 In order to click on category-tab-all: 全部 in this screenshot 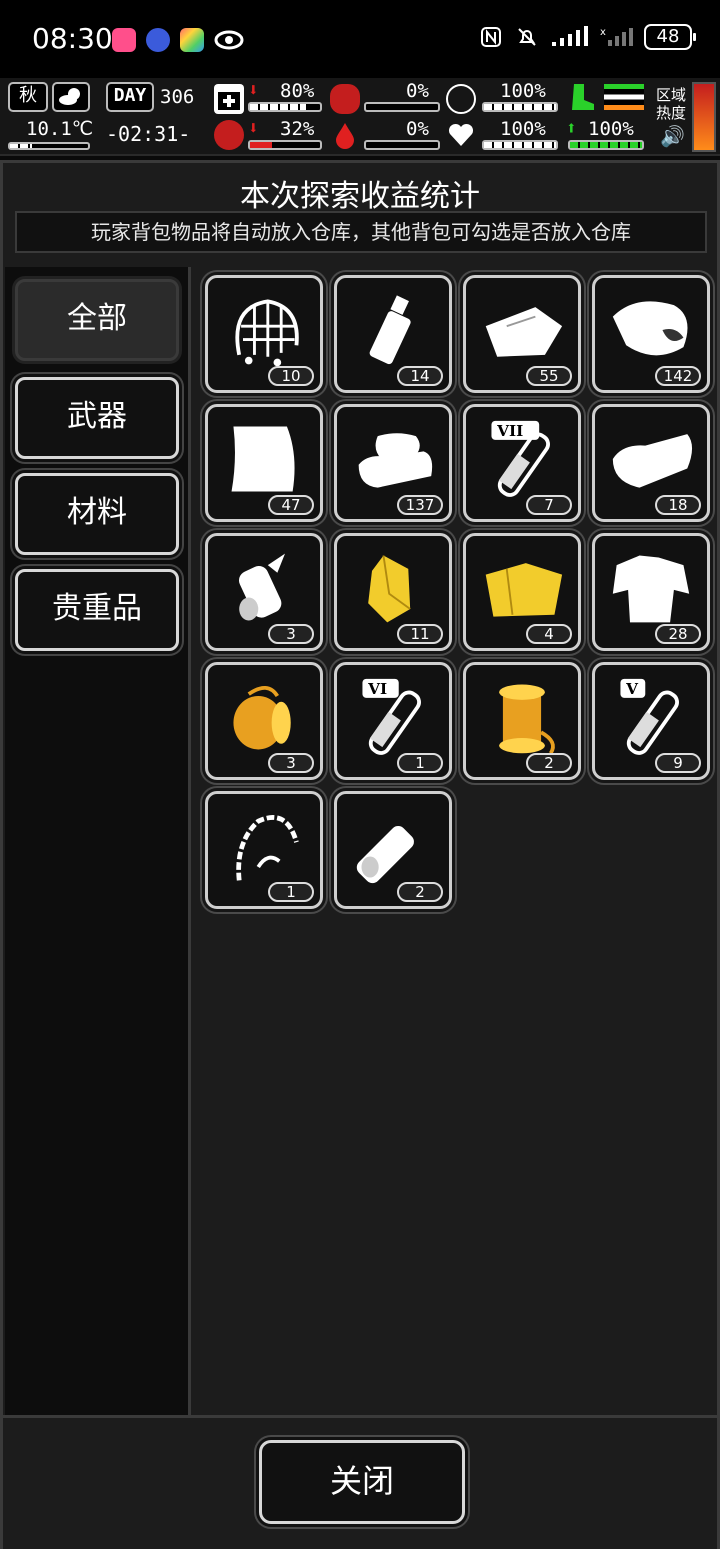, I will do `click(97, 320)`.